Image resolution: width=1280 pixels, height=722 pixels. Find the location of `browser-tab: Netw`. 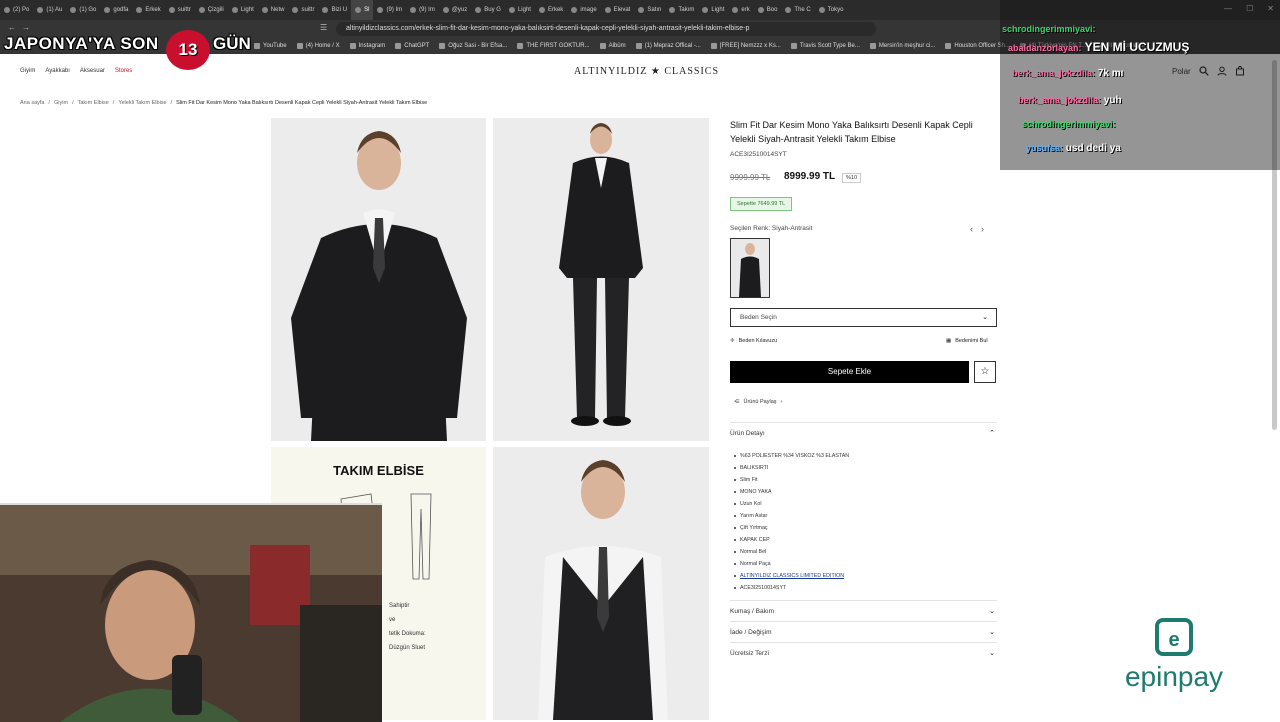

browser-tab: Netw is located at coordinates (273, 10).